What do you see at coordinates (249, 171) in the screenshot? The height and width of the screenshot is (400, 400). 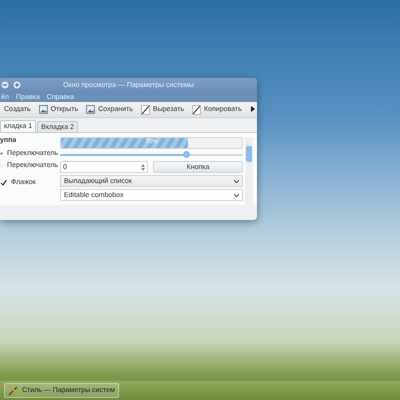 I see `scrollbar` at bounding box center [249, 171].